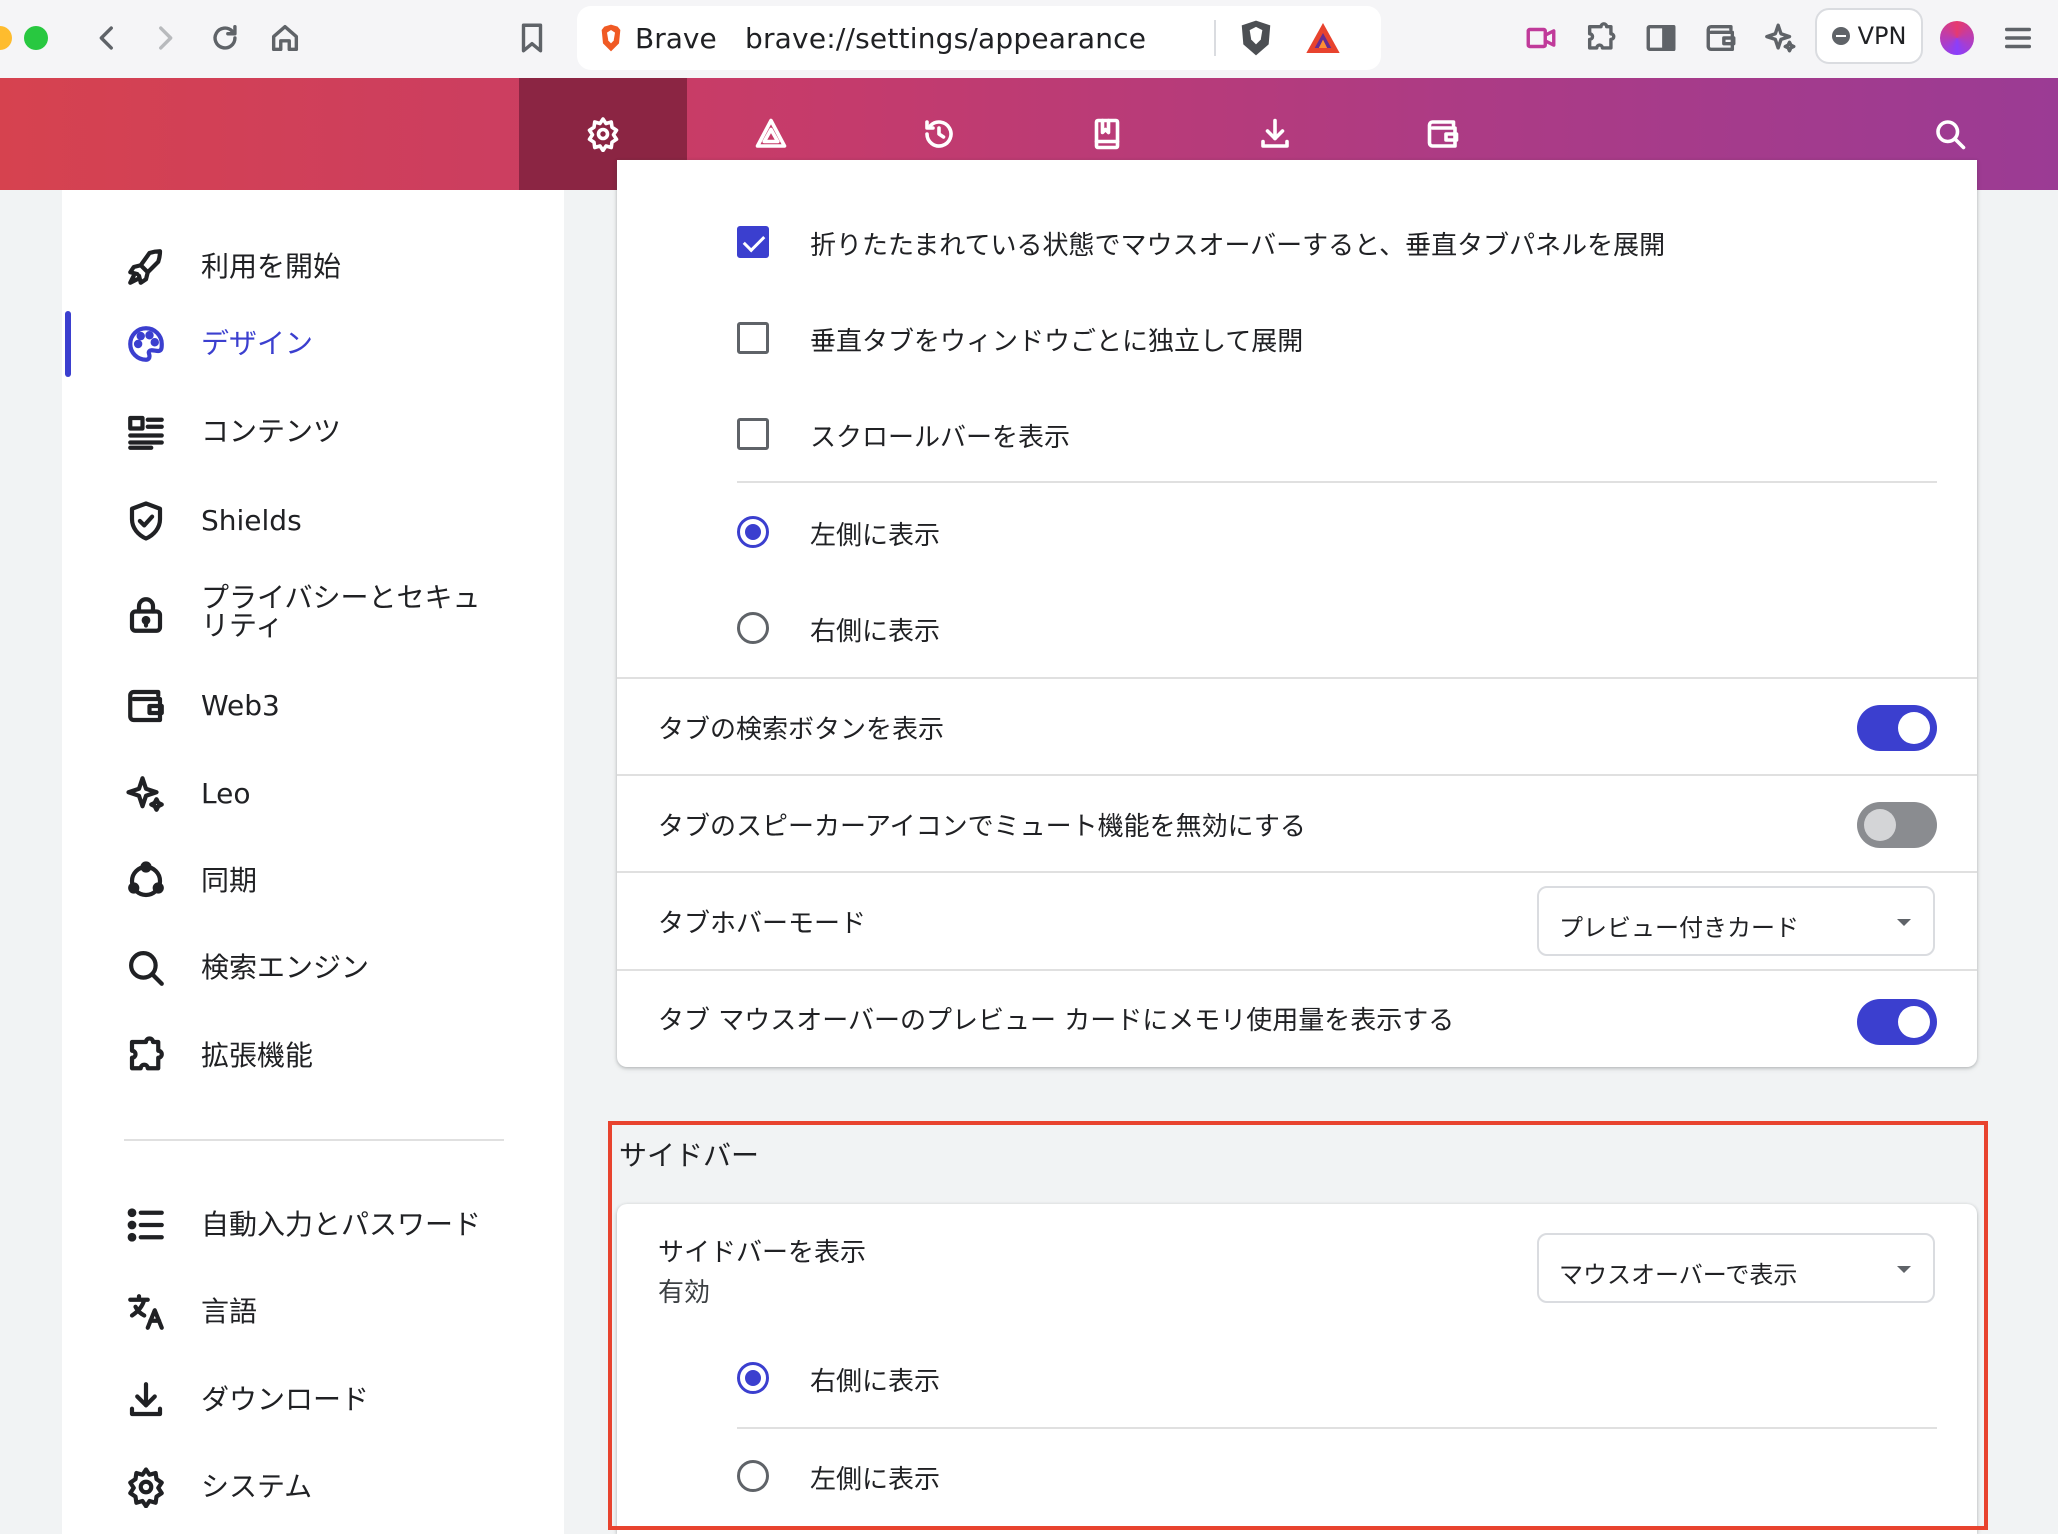  I want to click on rocket-icon, so click(146, 267).